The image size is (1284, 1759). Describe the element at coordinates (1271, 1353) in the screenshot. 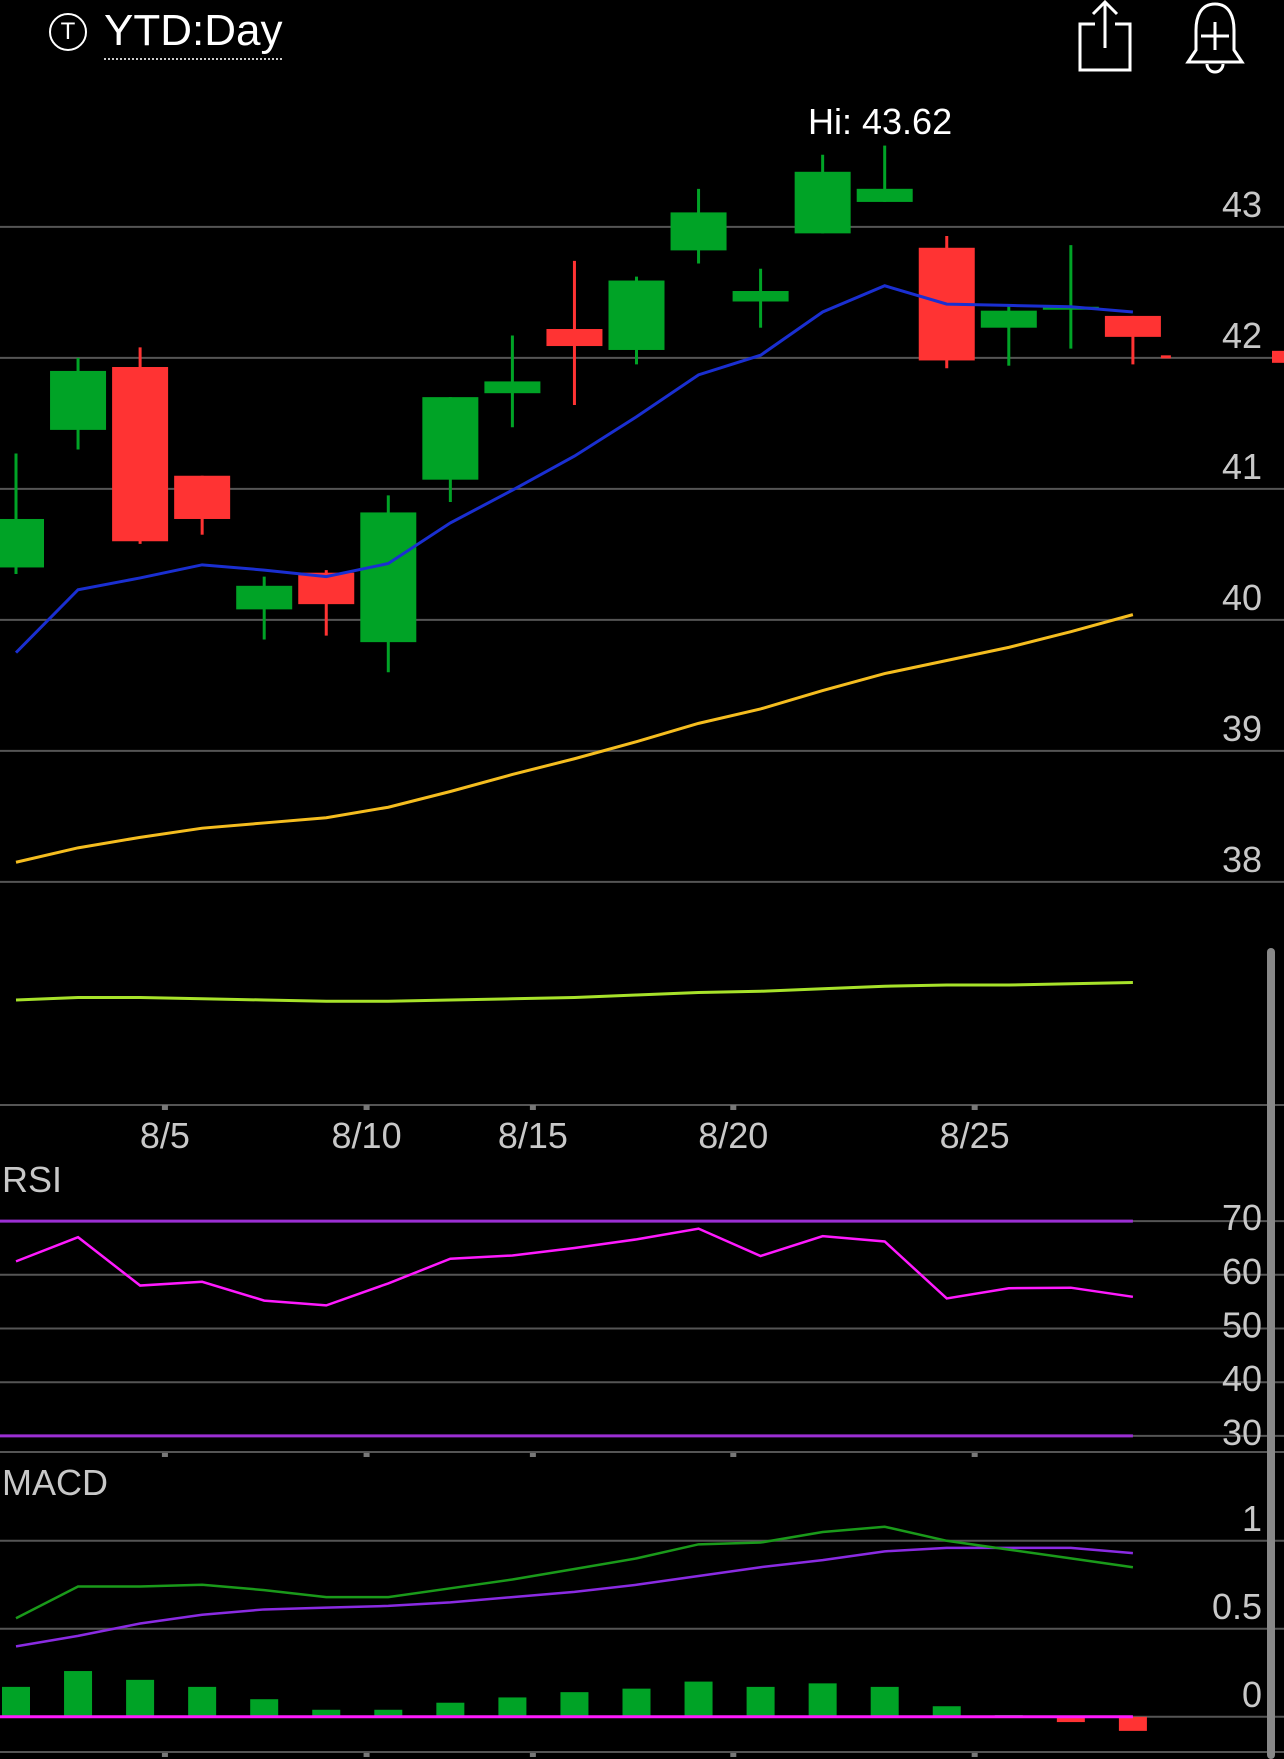

I see `vertical-scrollbar` at that location.